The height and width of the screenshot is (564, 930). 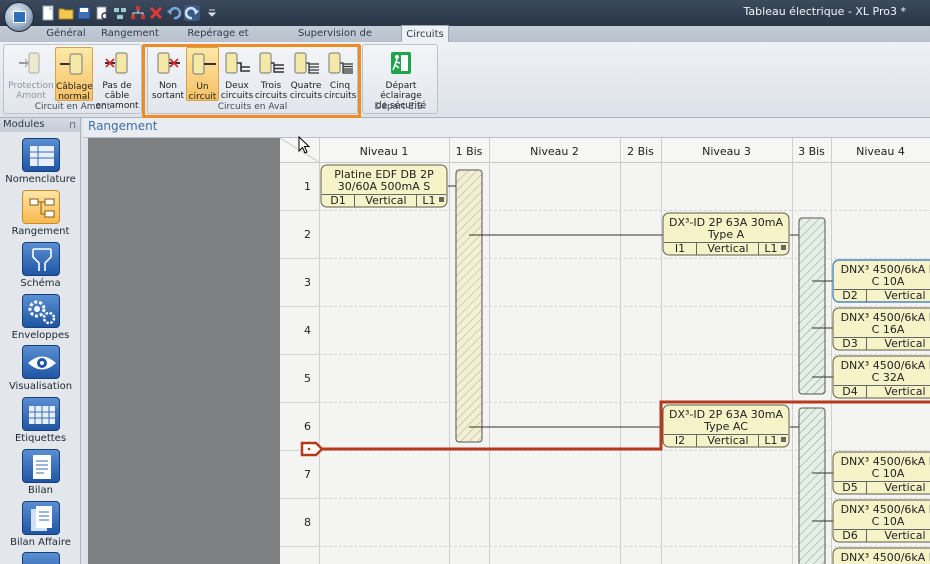 I want to click on mouse-cursor-icon, so click(x=304, y=145).